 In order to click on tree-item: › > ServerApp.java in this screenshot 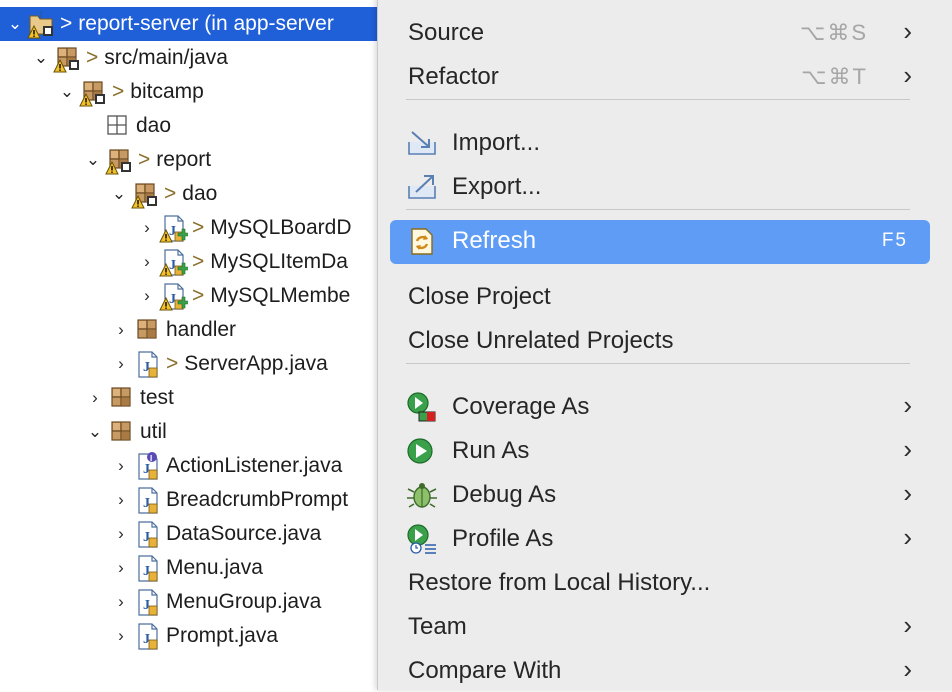, I will do `click(190, 364)`.